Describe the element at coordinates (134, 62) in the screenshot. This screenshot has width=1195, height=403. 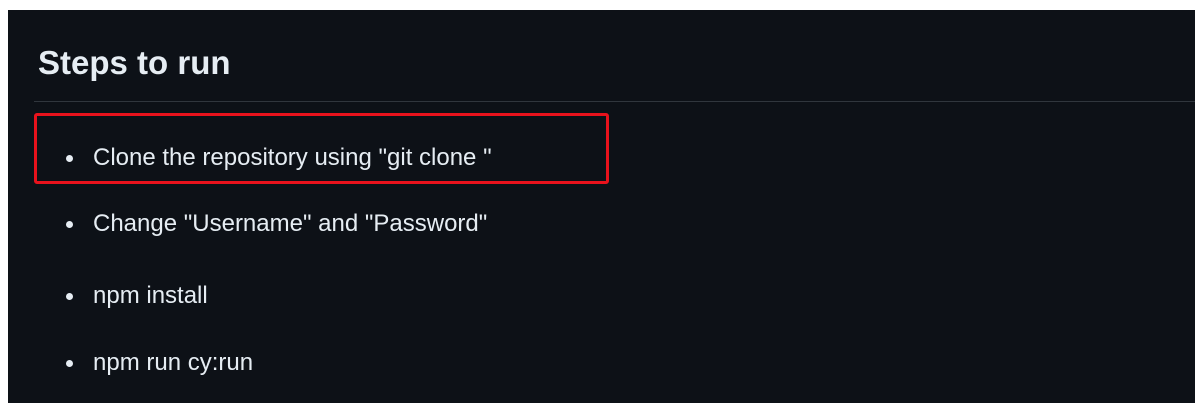
I see `section-heading: Steps to run` at that location.